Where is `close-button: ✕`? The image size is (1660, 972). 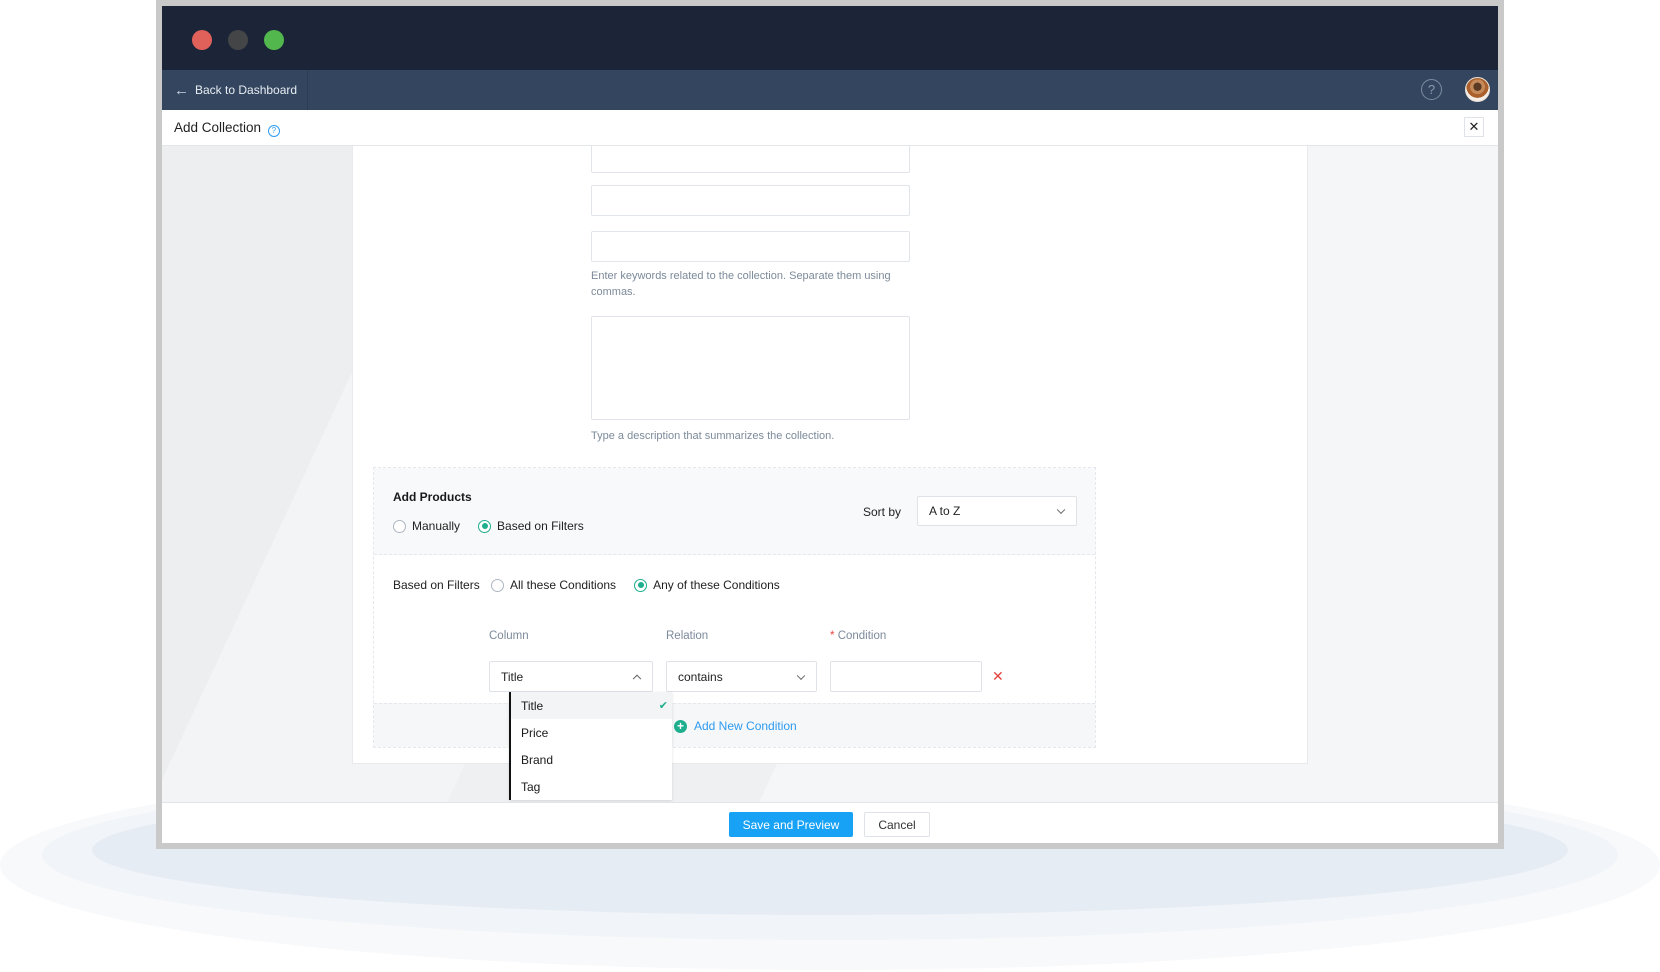
close-button: ✕ is located at coordinates (1474, 127).